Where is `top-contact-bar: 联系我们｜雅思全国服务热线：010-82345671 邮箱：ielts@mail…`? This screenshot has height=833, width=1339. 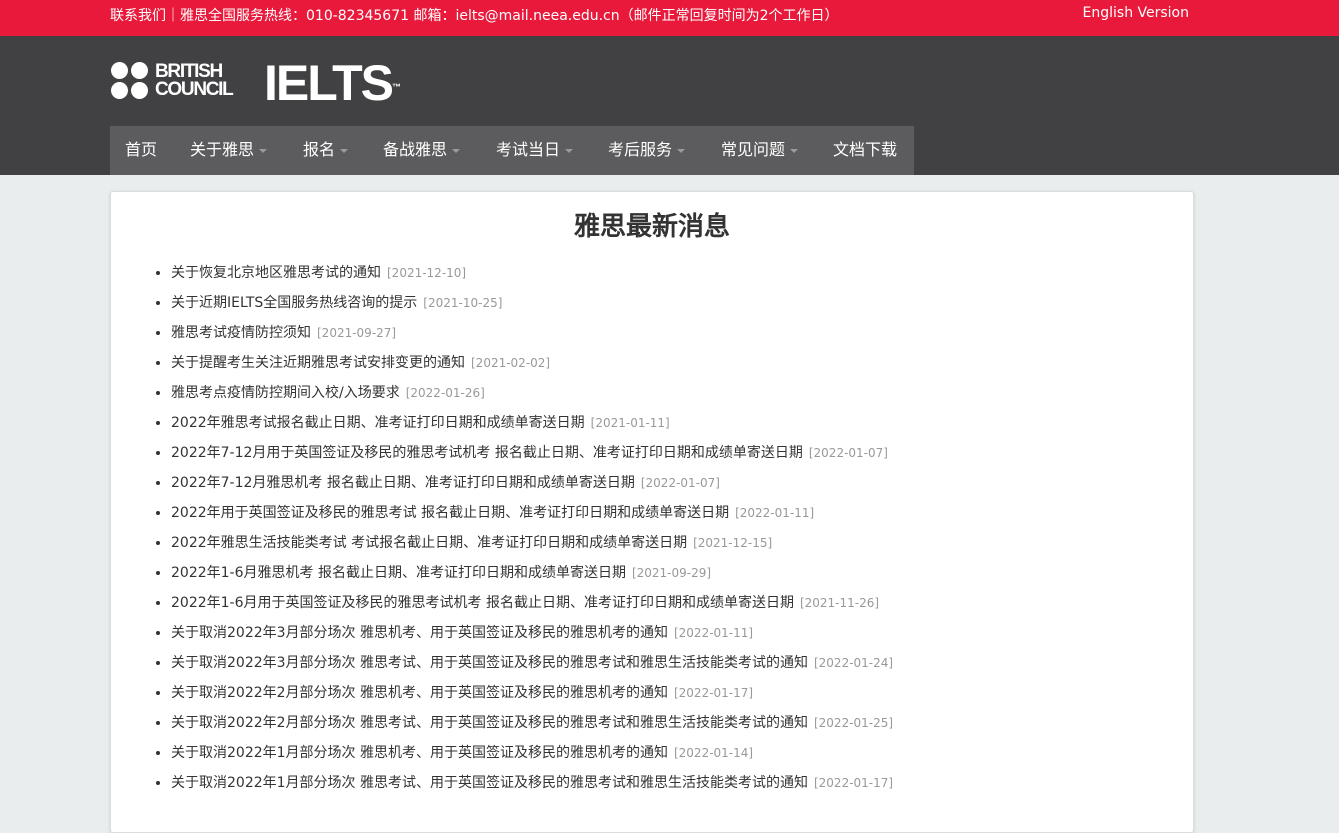
top-contact-bar: 联系我们｜雅思全国服务热线：010-82345671 邮箱：ielts@mail… is located at coordinates (669, 18).